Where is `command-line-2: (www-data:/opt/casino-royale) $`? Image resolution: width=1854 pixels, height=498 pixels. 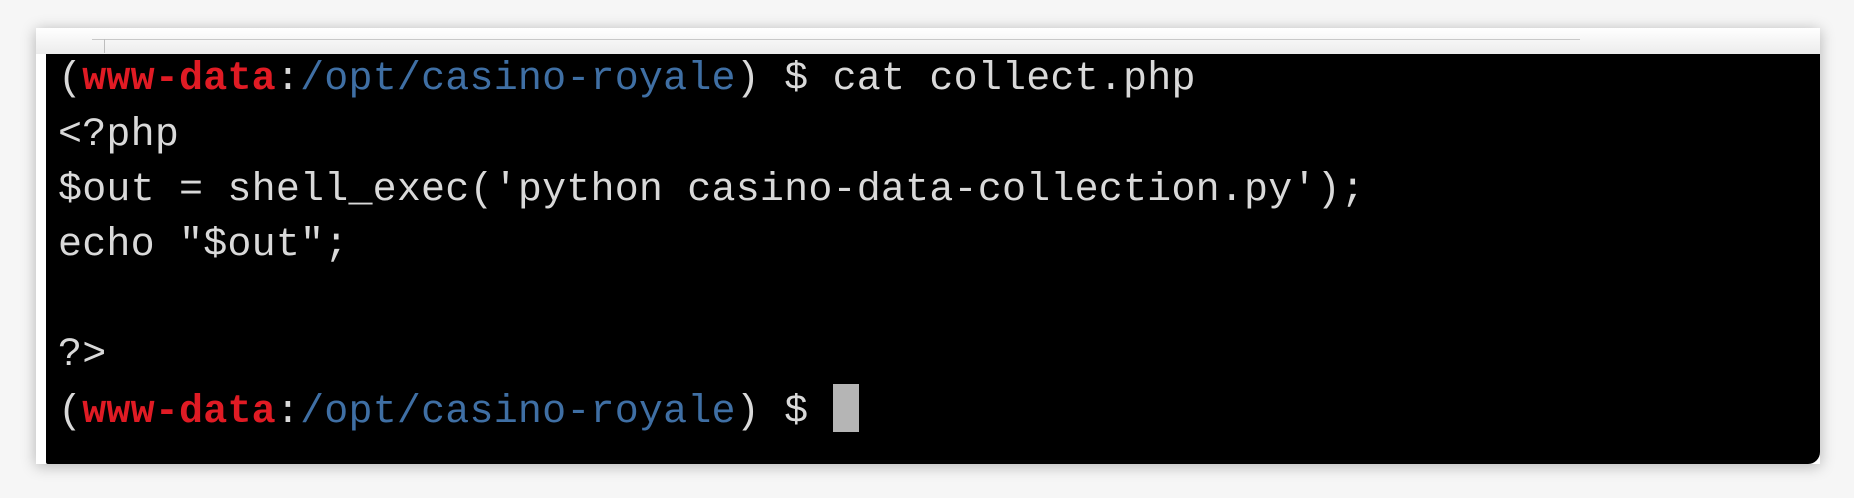
command-line-2: (www-data:/opt/casino-royale) $ is located at coordinates (458, 412).